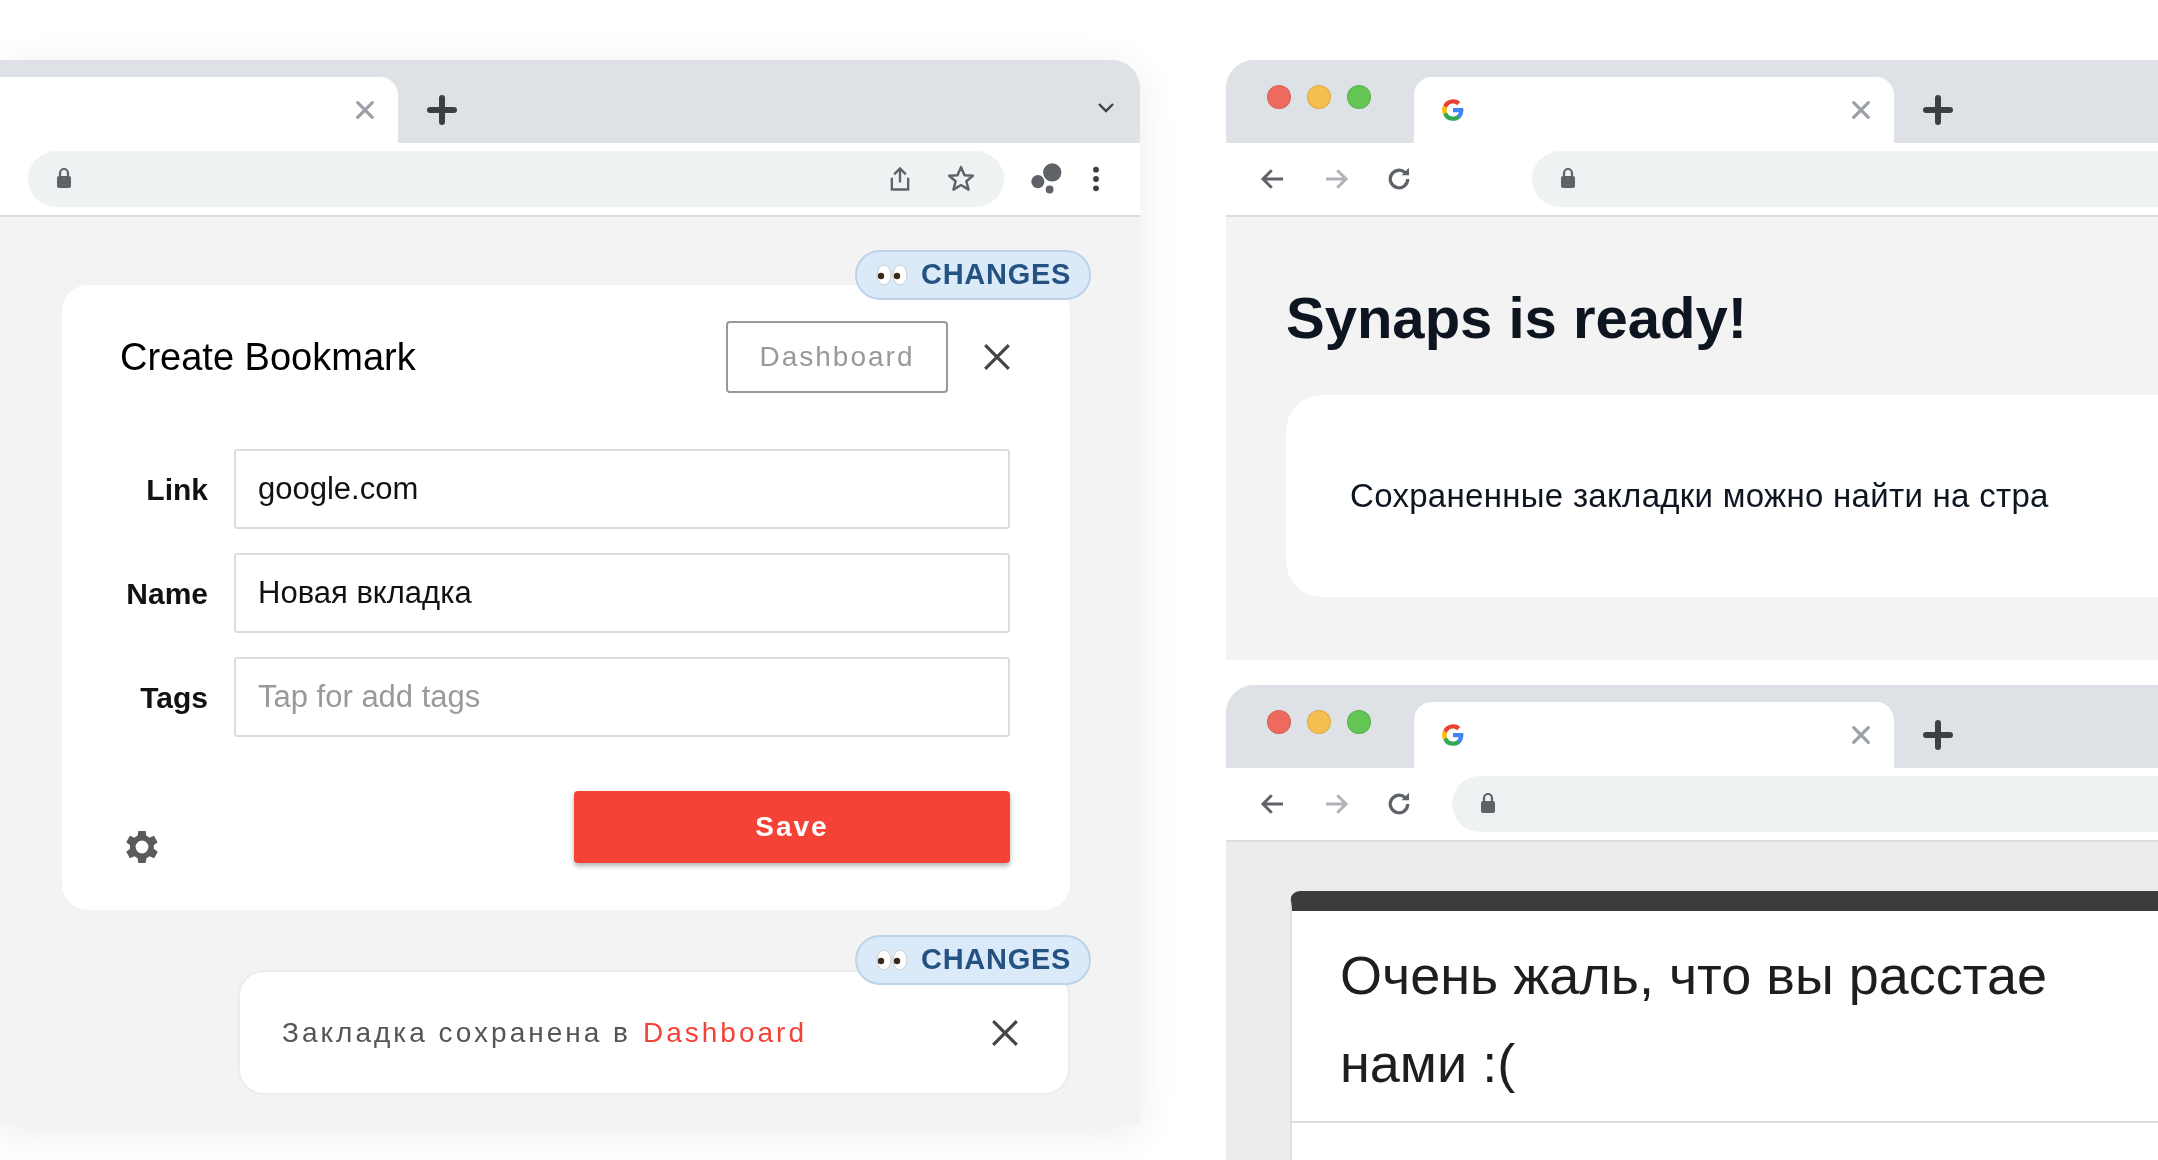 The height and width of the screenshot is (1160, 2158). Describe the element at coordinates (456, 1032) in the screenshot. I see `toast-message: Закладка сохранена в` at that location.